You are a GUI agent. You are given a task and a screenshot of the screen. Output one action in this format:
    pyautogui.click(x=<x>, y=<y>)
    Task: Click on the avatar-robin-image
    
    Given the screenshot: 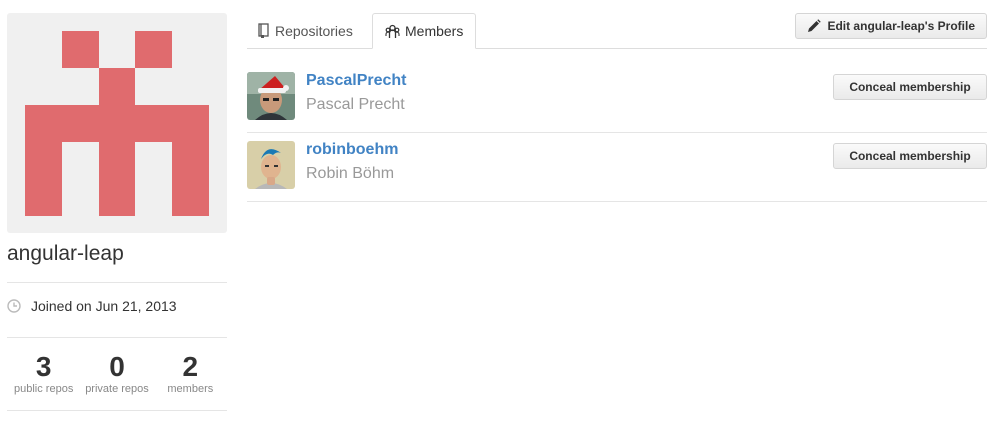 What is the action you would take?
    pyautogui.click(x=271, y=165)
    